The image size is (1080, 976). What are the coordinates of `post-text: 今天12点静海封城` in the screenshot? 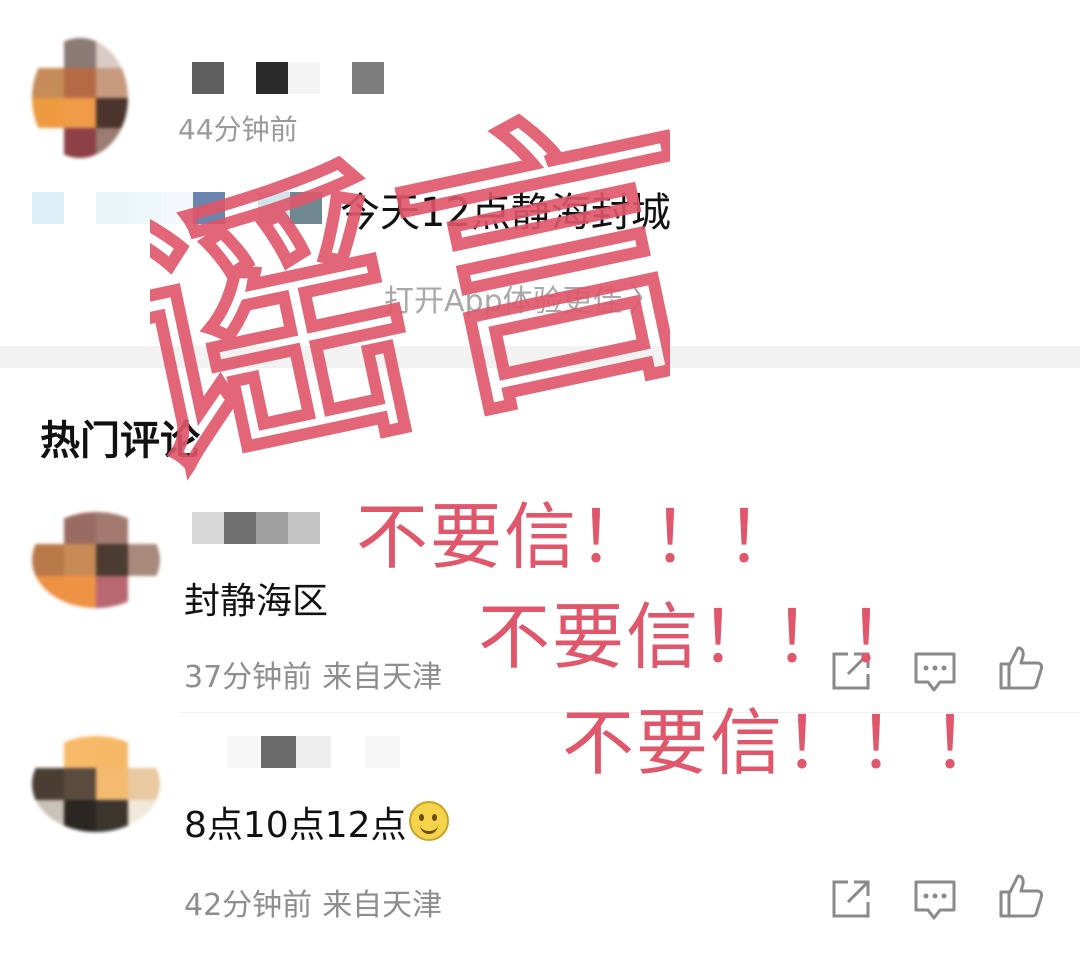 It's located at (505, 213).